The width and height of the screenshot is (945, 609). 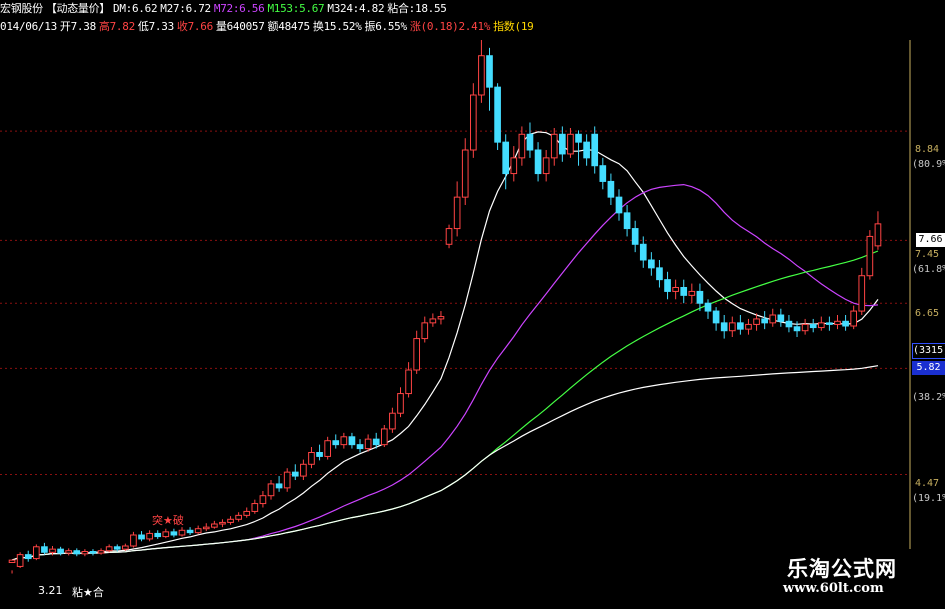 What do you see at coordinates (930, 240) in the screenshot?
I see `current-price-tag: 7.66` at bounding box center [930, 240].